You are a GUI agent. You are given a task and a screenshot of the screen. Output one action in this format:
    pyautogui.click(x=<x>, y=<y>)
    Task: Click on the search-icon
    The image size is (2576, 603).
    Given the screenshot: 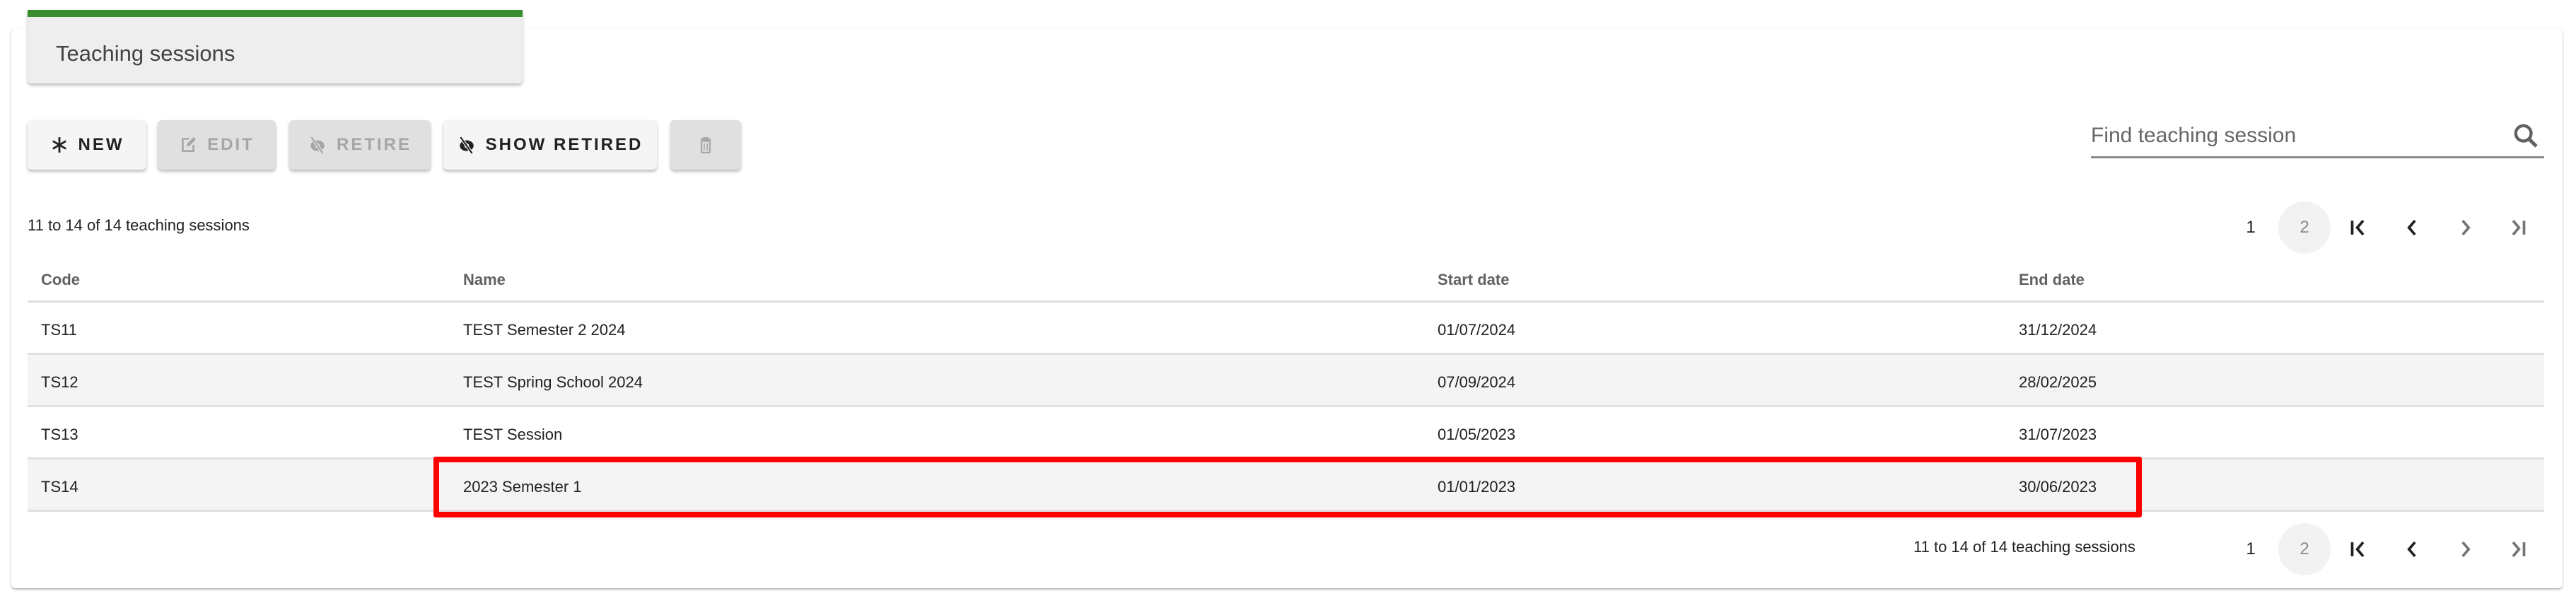 What is the action you would take?
    pyautogui.click(x=2526, y=136)
    